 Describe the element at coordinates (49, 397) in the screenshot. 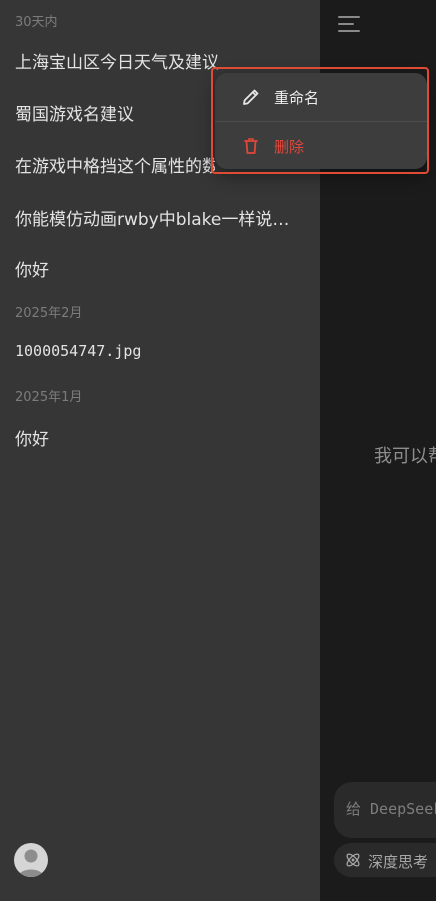

I see `section-label-jan-2025: 2025年1月` at that location.